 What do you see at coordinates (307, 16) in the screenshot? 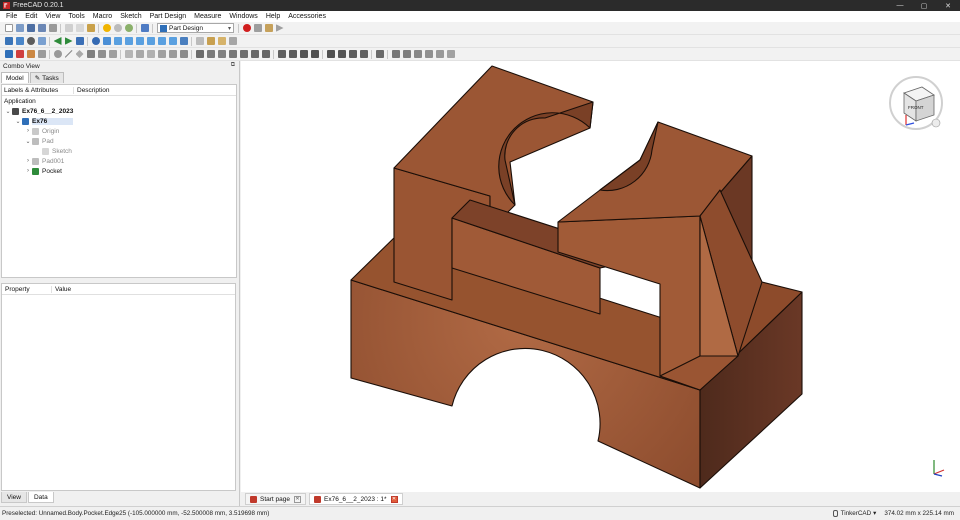
I see `menu-accessories: Accessories` at bounding box center [307, 16].